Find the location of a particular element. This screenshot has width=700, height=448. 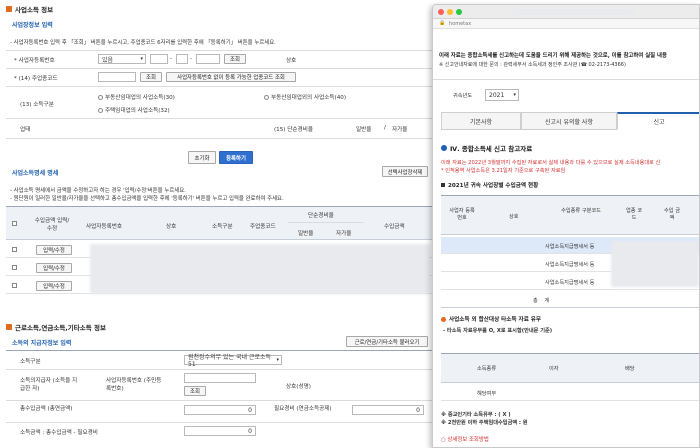

th-biz-no: 사업자 등록번호 is located at coordinates (462, 214).